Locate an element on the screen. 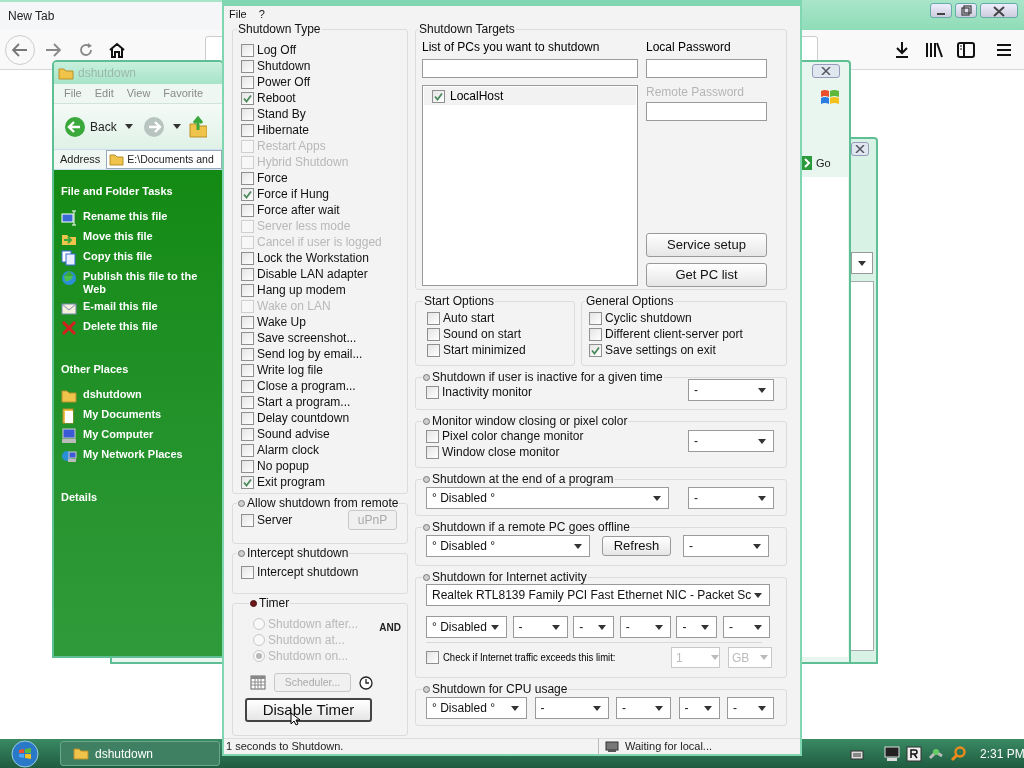 The width and height of the screenshot is (1024, 768). dropdown: Realtek RTL8139 Family PCI Fast Ethernet NIC - Packet Sc is located at coordinates (598, 595).